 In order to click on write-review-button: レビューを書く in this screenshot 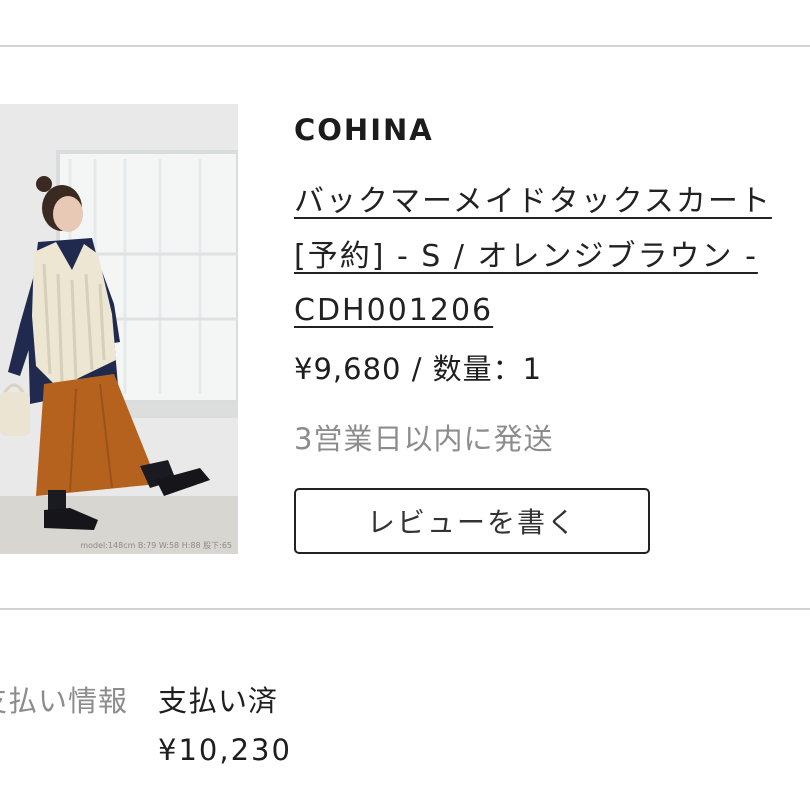, I will do `click(472, 521)`.